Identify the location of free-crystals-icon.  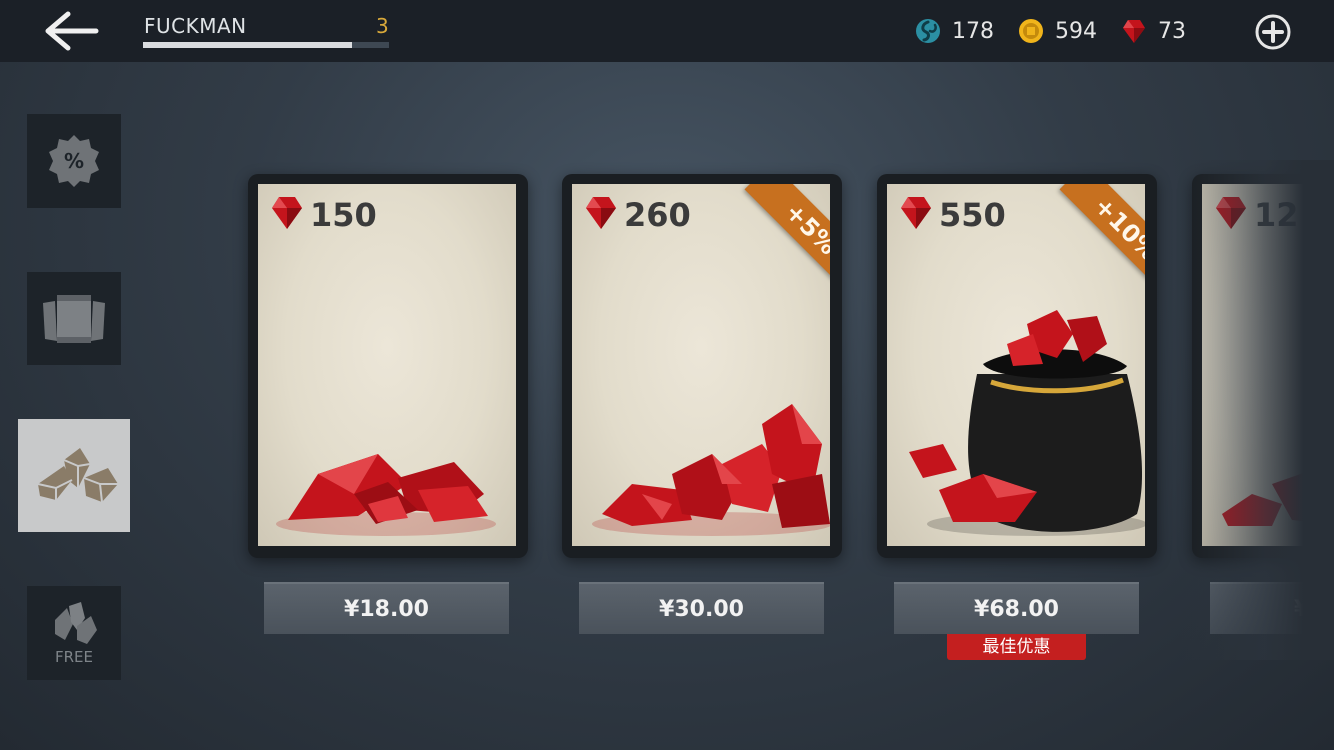
(76, 623).